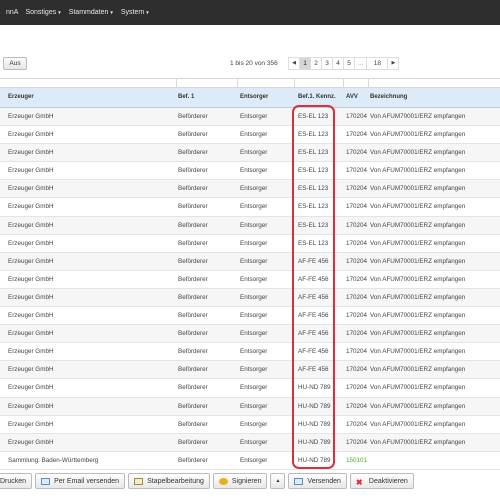  I want to click on nav-item-nna: nnA, so click(12, 12).